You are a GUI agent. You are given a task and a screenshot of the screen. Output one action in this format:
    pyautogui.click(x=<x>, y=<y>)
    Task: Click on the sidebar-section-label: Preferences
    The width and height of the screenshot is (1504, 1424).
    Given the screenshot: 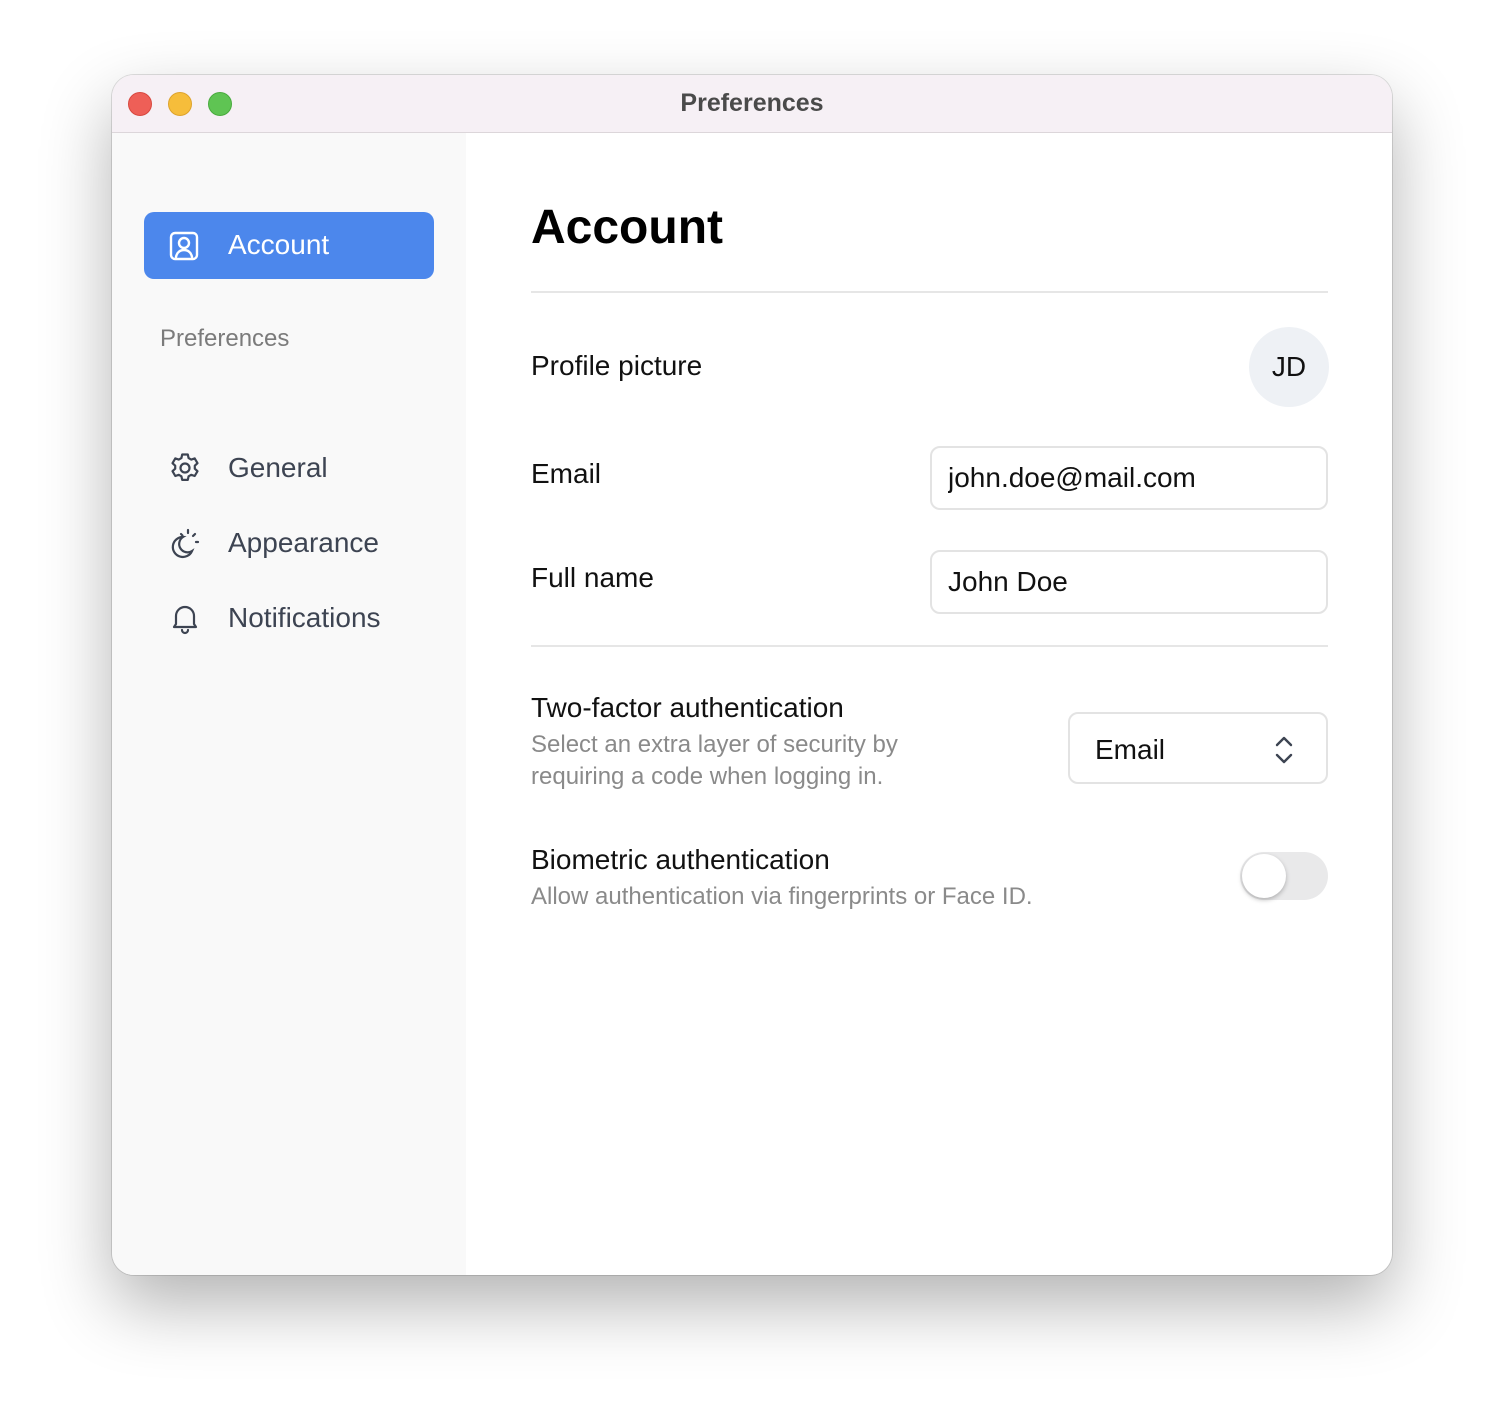 What is the action you would take?
    pyautogui.click(x=225, y=338)
    